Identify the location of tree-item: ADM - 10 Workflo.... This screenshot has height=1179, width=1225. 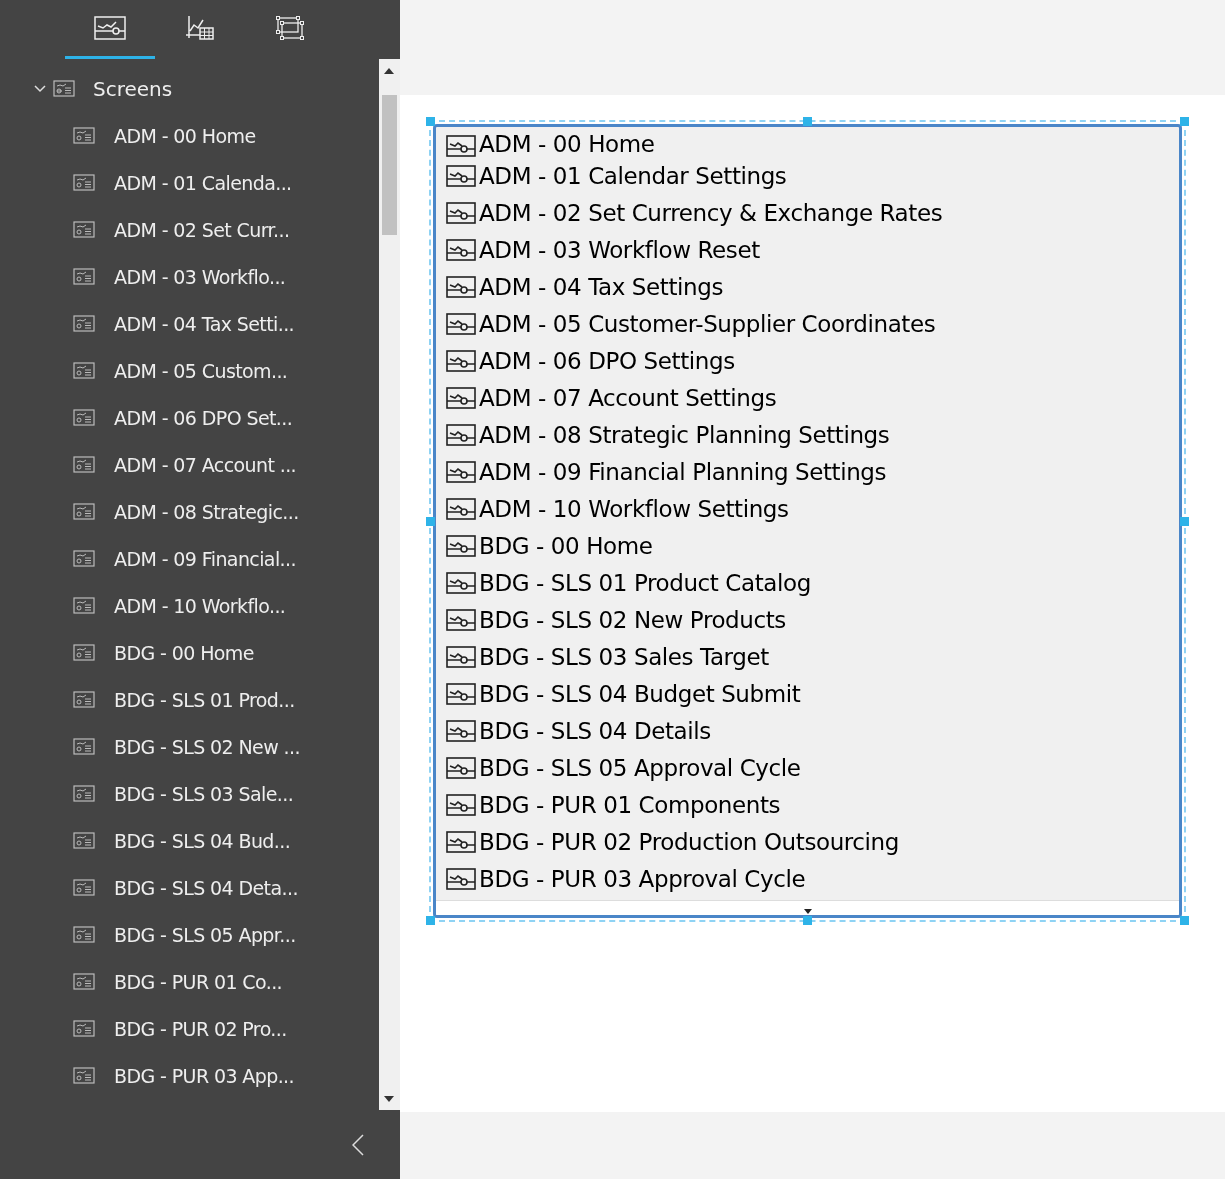
(189, 605).